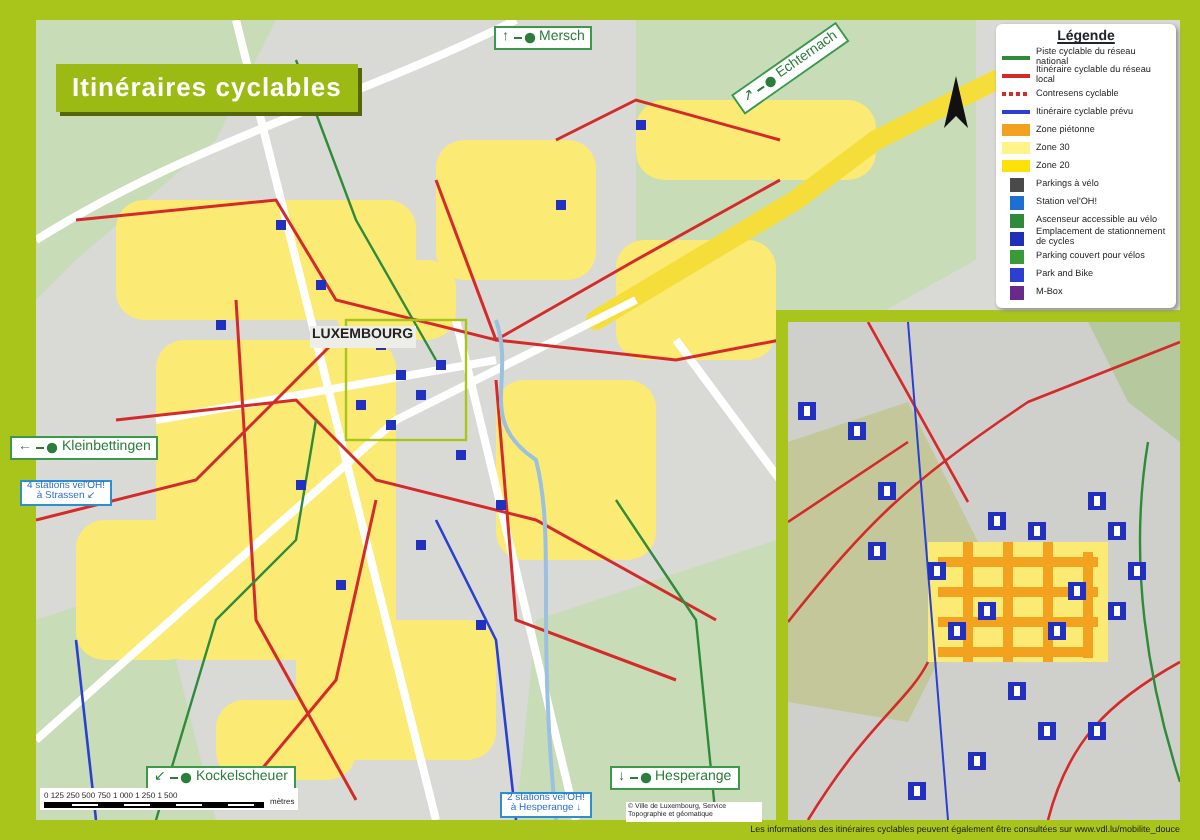 The image size is (1200, 840). I want to click on map-title: Itinéraires cyclables, so click(207, 87).